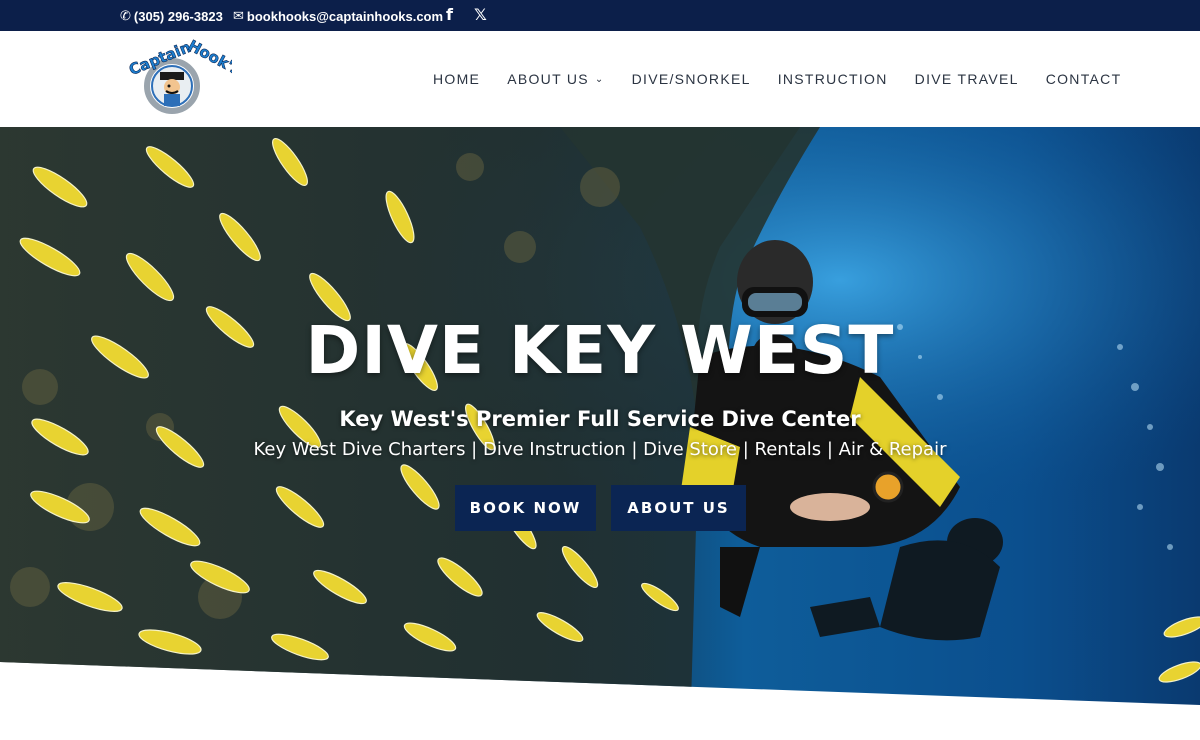 This screenshot has height=740, width=1200. I want to click on nav-home-label: HOME, so click(457, 79).